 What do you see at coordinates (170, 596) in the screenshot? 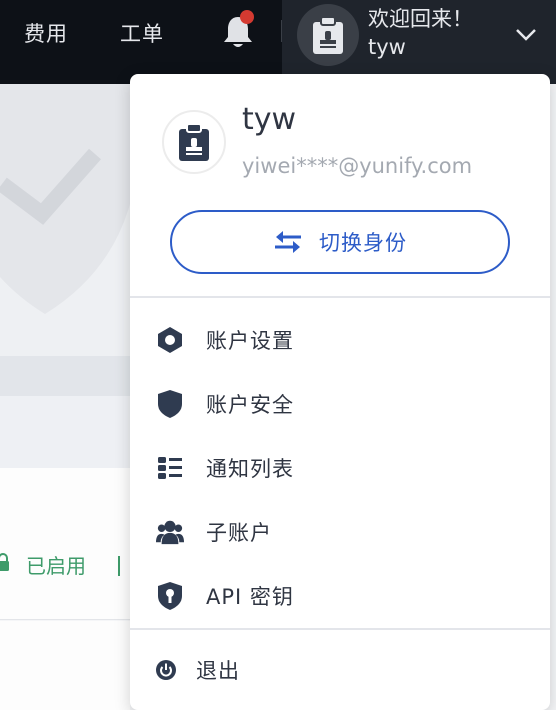
I see `key-shield-icon` at bounding box center [170, 596].